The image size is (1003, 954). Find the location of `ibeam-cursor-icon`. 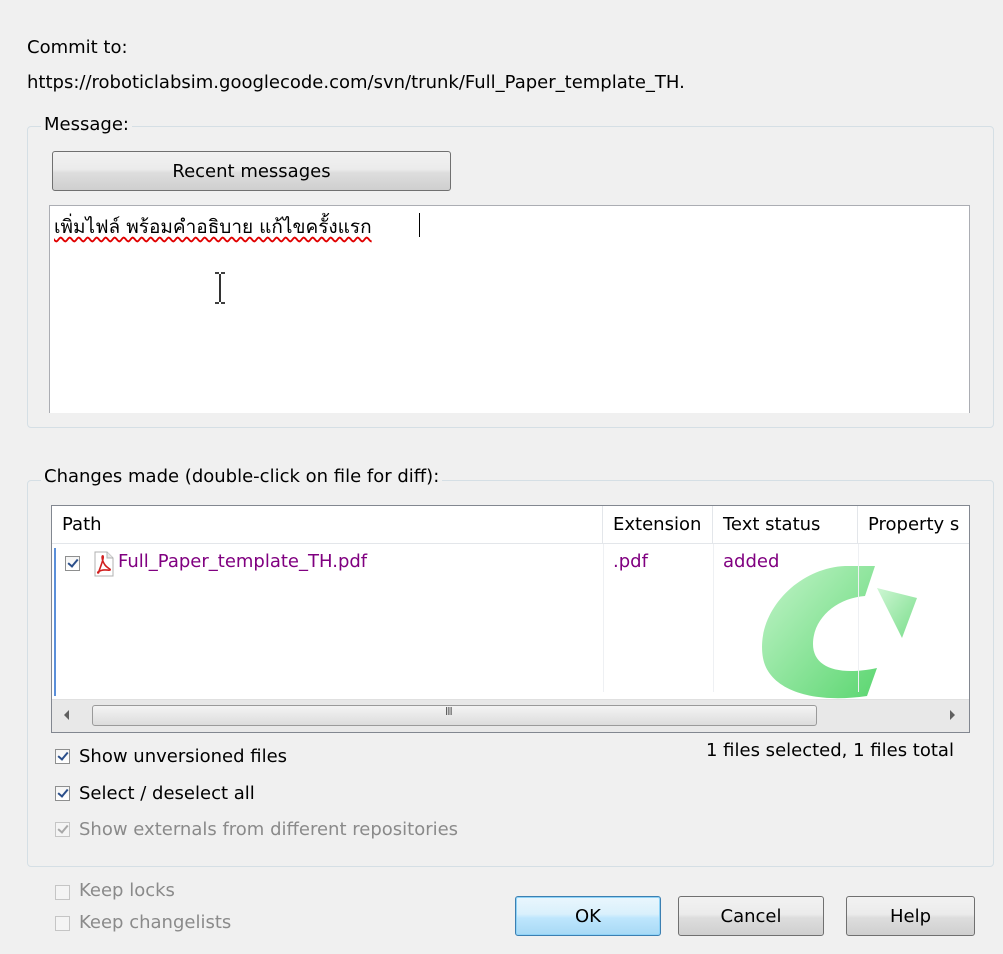

ibeam-cursor-icon is located at coordinates (220, 288).